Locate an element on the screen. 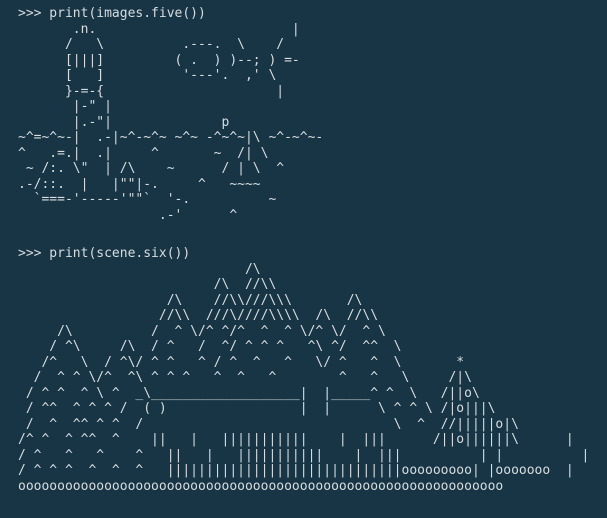 This screenshot has width=607, height=518. art-line: /\ //\\ is located at coordinates (147, 284).